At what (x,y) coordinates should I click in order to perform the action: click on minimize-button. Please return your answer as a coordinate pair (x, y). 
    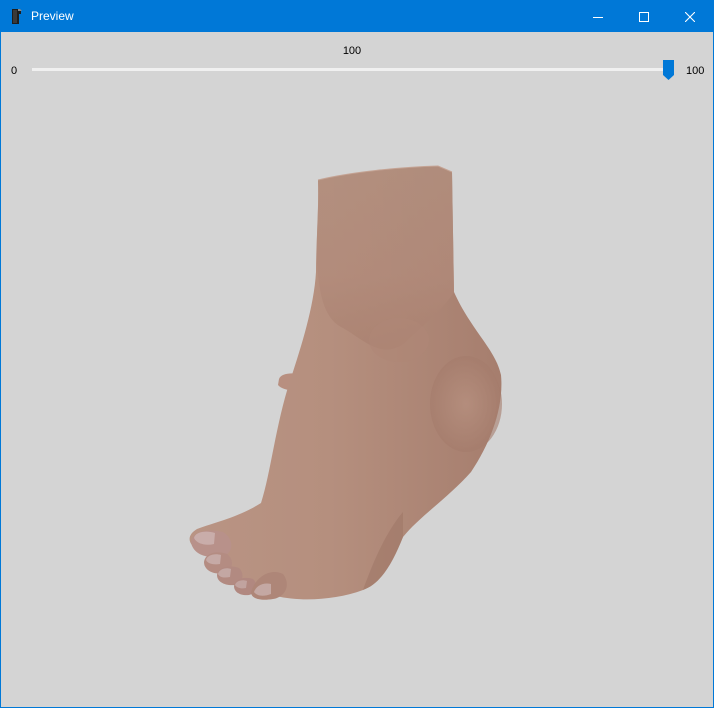
    Looking at the image, I should click on (598, 16).